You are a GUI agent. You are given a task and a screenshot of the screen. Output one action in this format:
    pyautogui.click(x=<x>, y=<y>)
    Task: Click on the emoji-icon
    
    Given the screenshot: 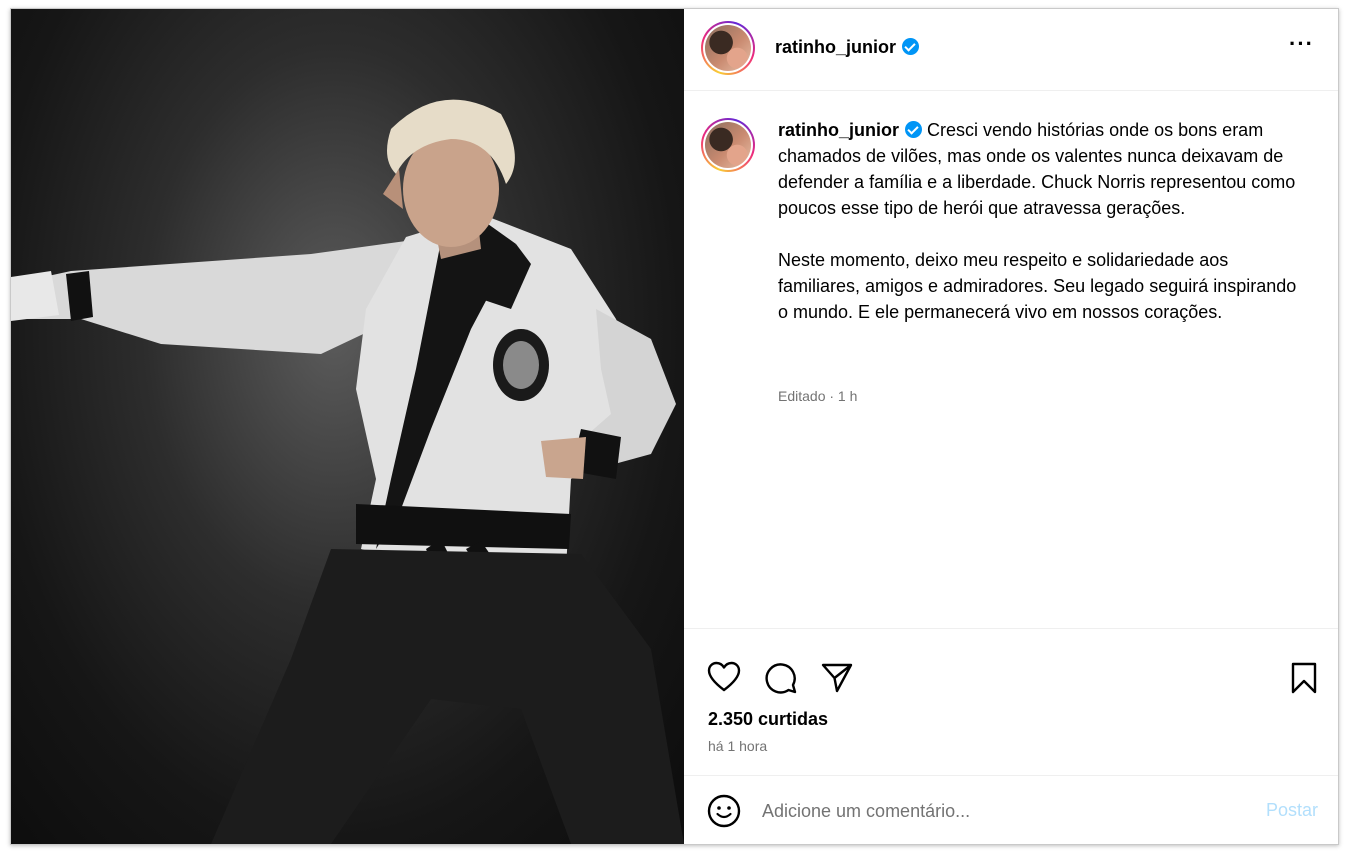 What is the action you would take?
    pyautogui.click(x=724, y=811)
    